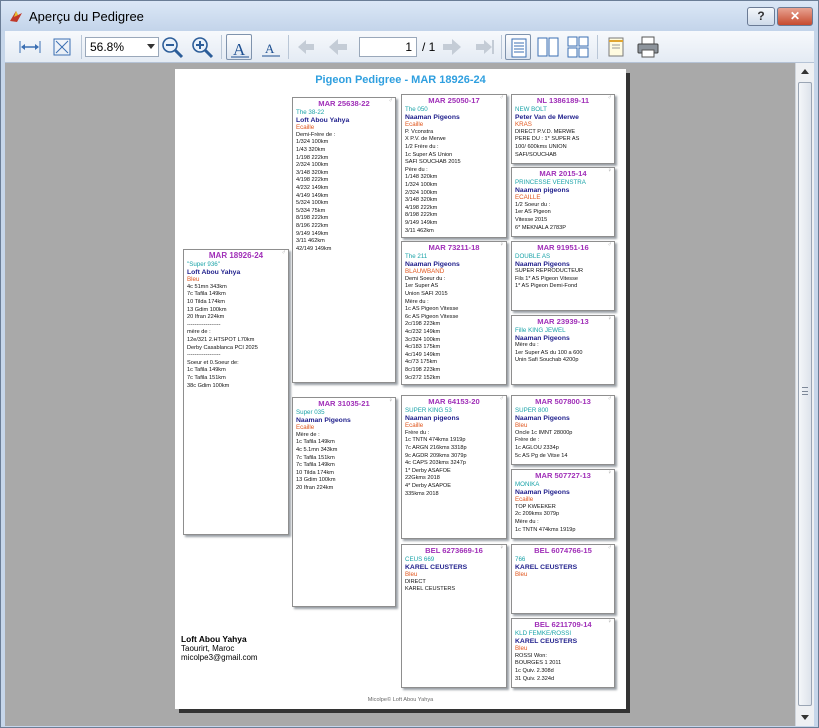 The width and height of the screenshot is (819, 728). What do you see at coordinates (578, 47) in the screenshot?
I see `four-page-icon` at bounding box center [578, 47].